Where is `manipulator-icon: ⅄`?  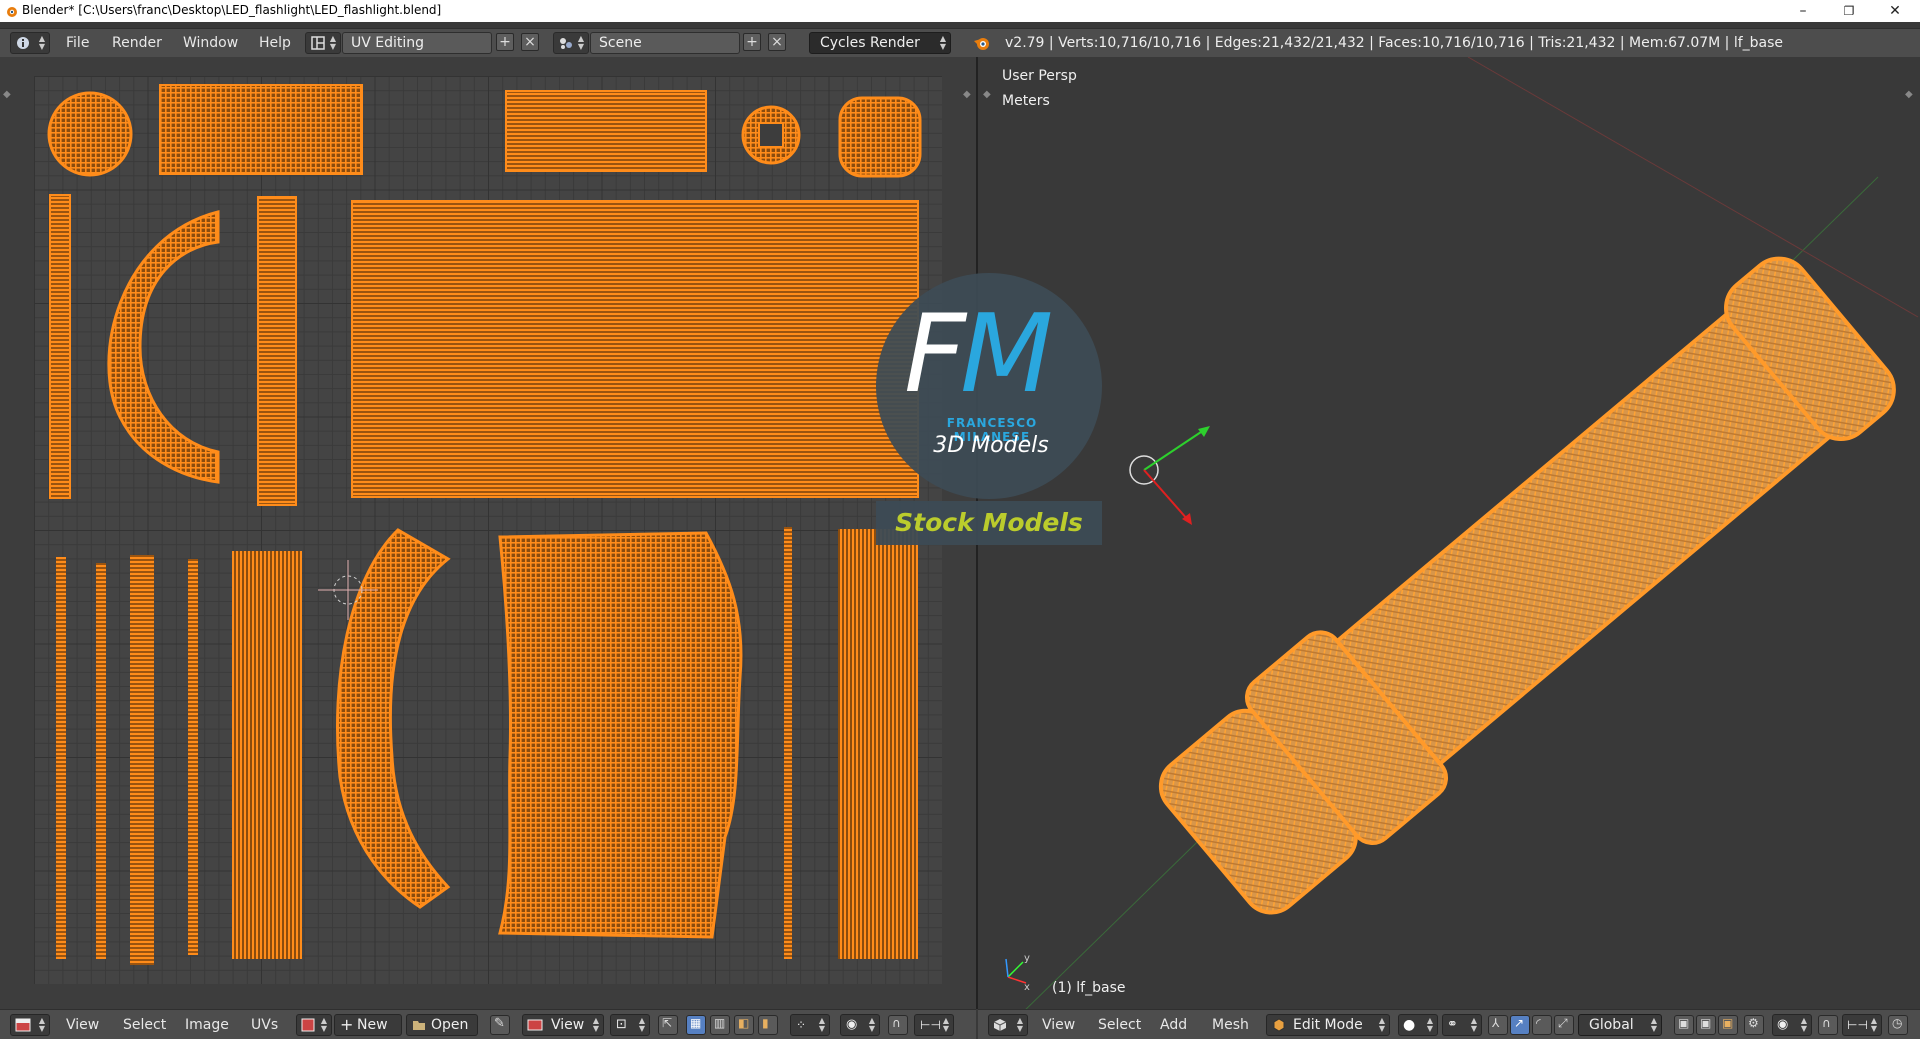
manipulator-icon: ⅄ is located at coordinates (1496, 1023).